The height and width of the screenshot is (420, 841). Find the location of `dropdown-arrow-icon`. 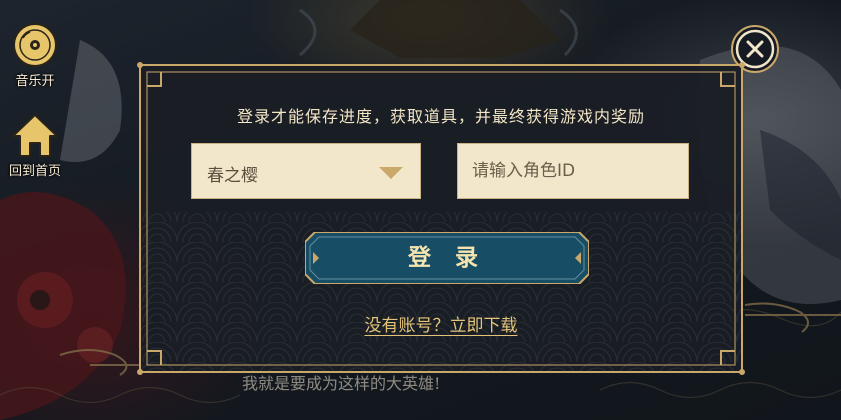

dropdown-arrow-icon is located at coordinates (391, 173).